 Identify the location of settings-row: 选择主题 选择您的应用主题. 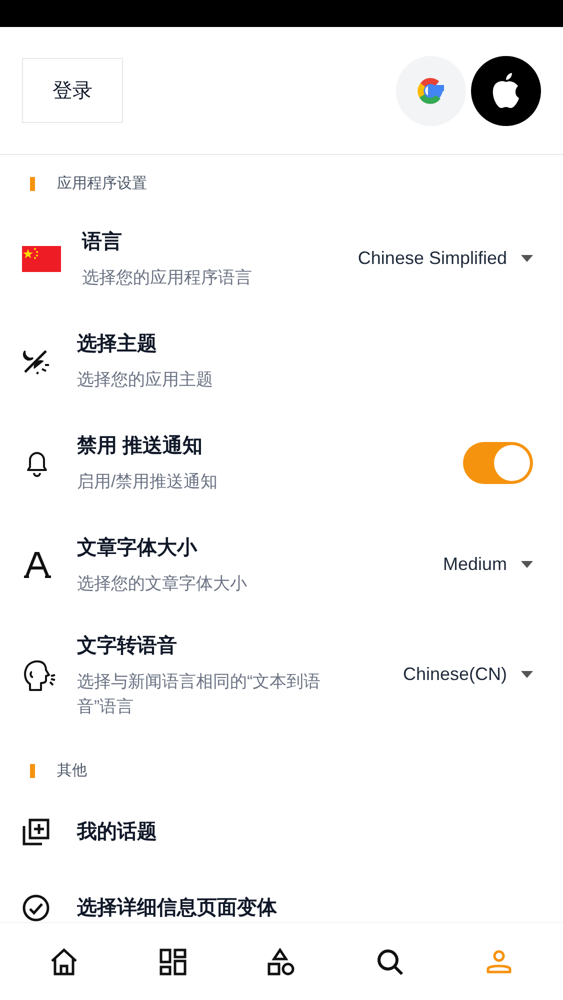
(281, 361).